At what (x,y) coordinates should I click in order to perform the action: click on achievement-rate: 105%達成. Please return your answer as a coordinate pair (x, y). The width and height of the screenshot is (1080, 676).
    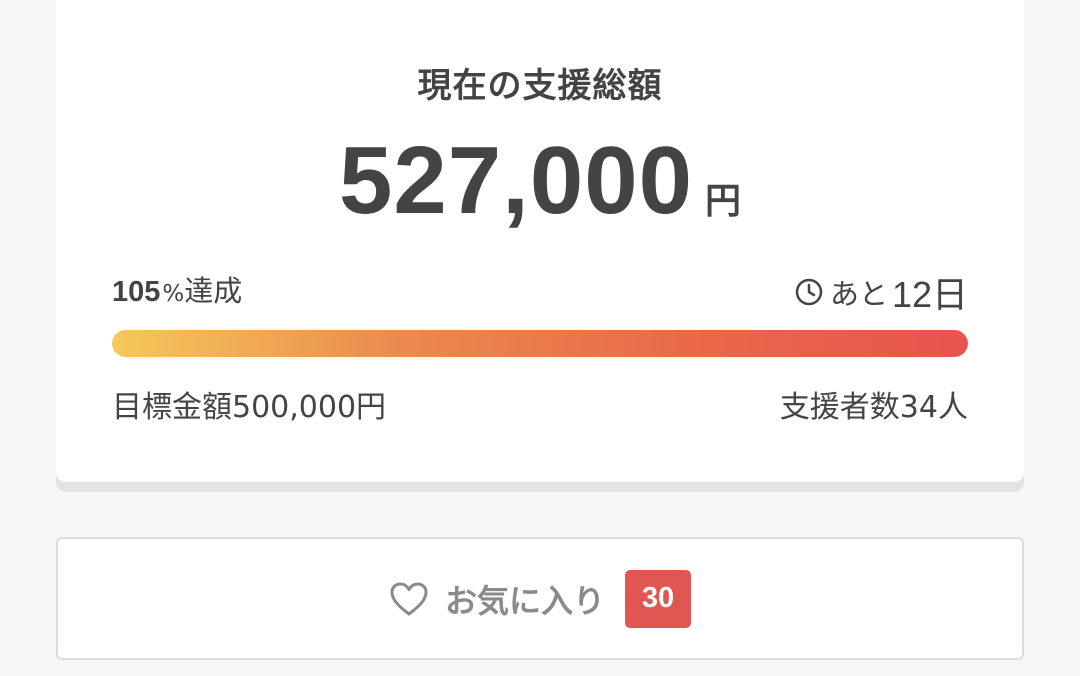
    Looking at the image, I should click on (177, 289).